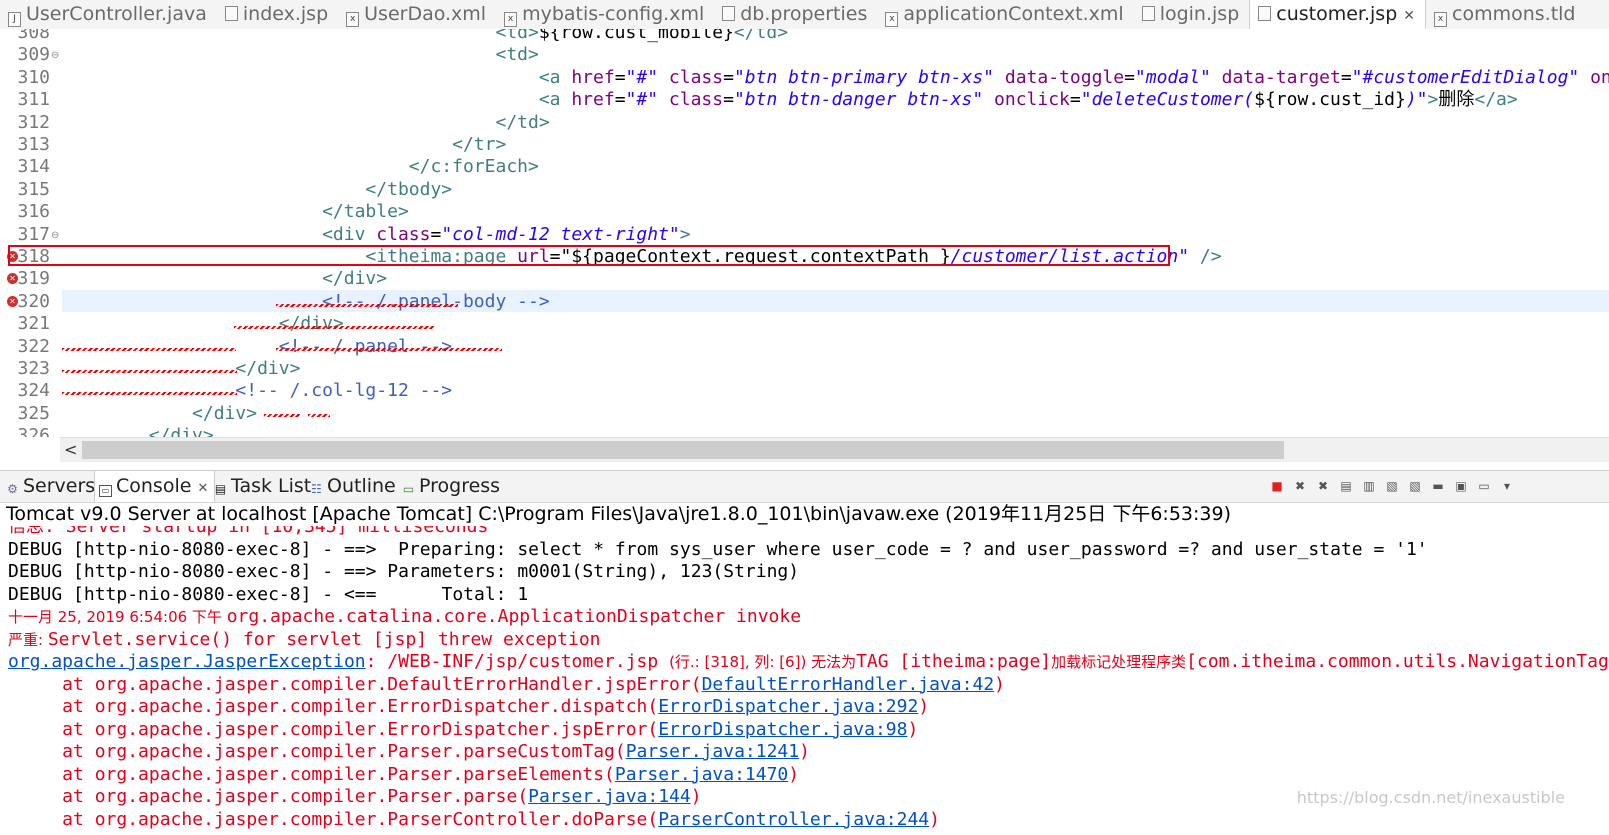 This screenshot has height=835, width=1609. What do you see at coordinates (691, 100) in the screenshot?
I see `code-token: class` at bounding box center [691, 100].